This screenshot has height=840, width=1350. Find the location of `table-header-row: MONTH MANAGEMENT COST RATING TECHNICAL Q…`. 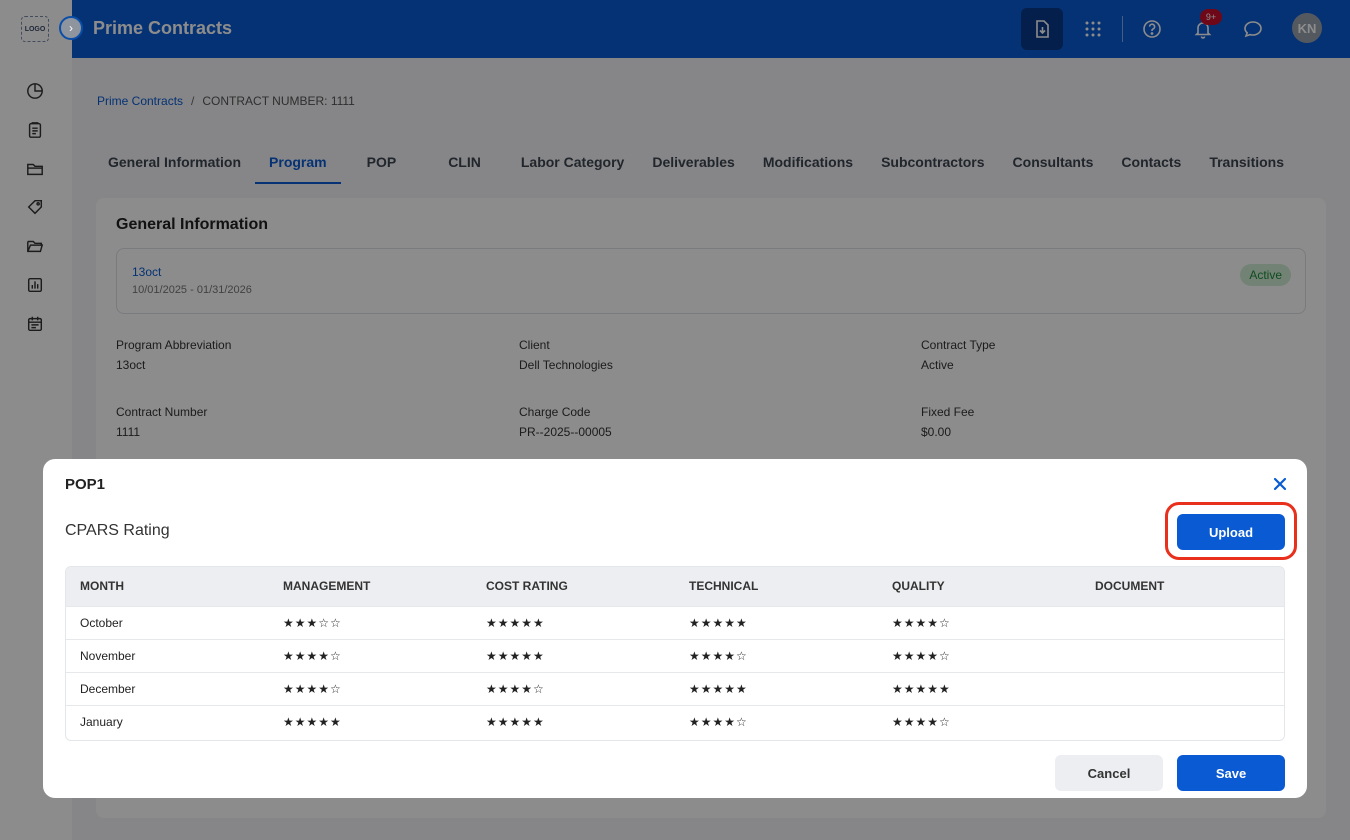

table-header-row: MONTH MANAGEMENT COST RATING TECHNICAL Q… is located at coordinates (675, 586).